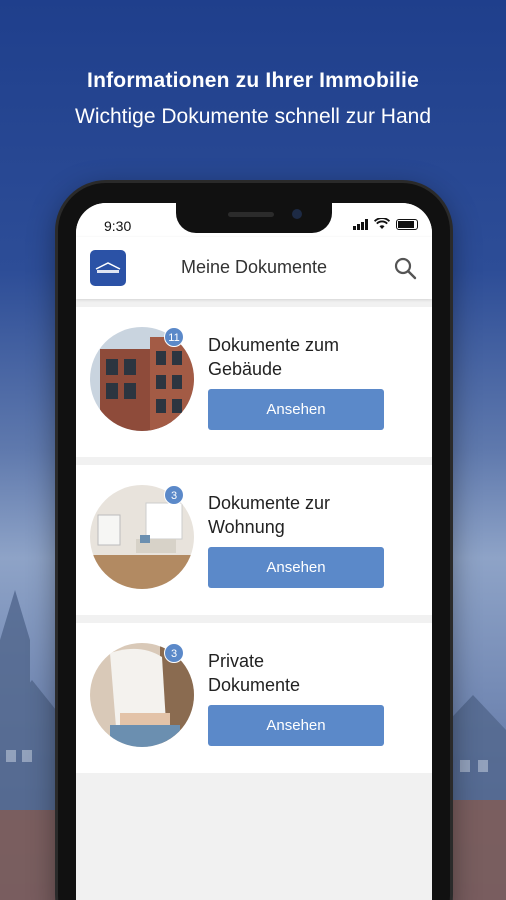  I want to click on card-title: Dokumente zum Gebäude, so click(274, 357).